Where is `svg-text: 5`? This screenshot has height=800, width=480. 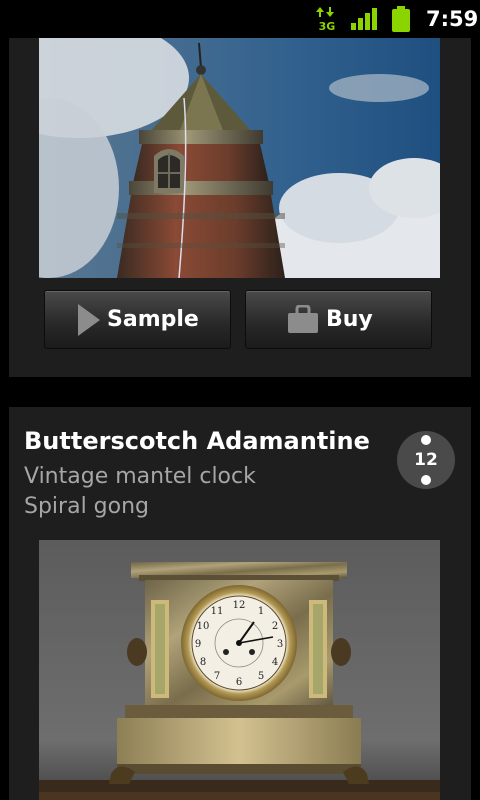 svg-text: 5 is located at coordinates (261, 676).